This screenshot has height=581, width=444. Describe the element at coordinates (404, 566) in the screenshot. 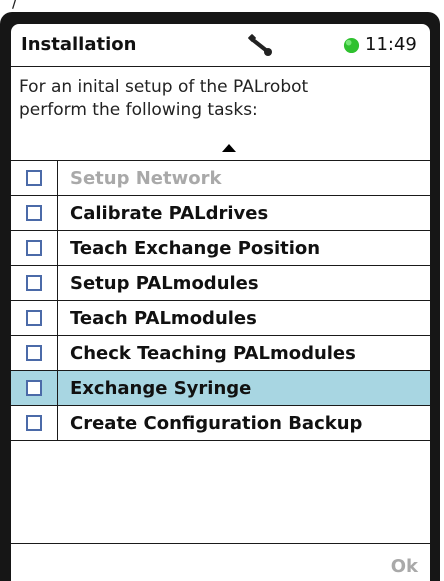

I see `ok-button: Ok` at that location.